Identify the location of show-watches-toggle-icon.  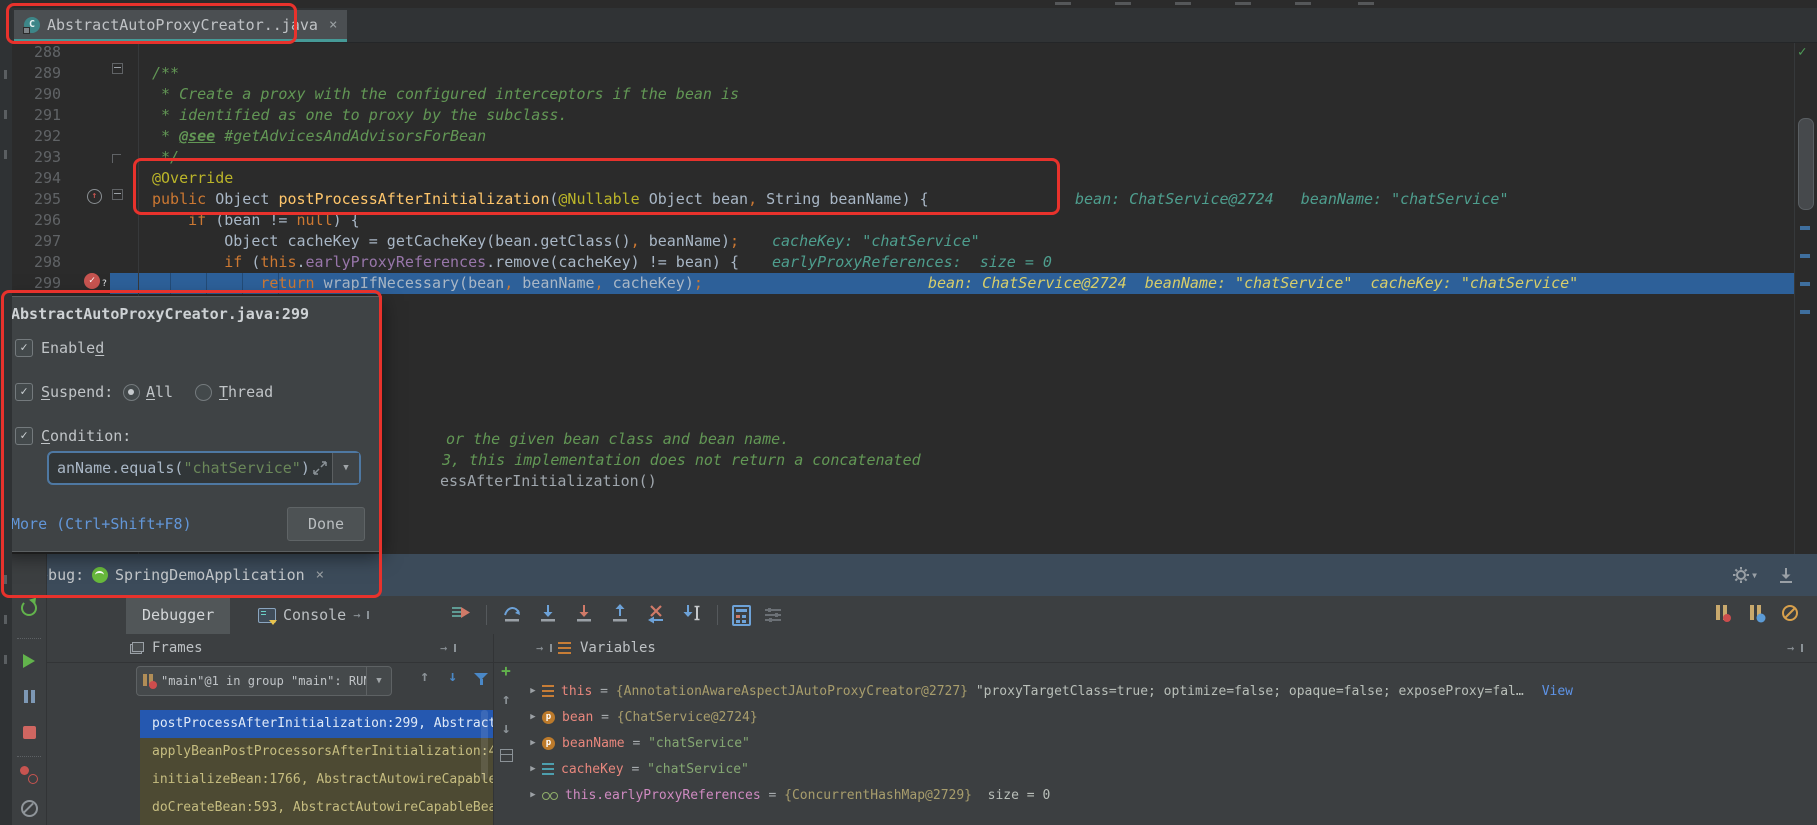
(506, 755).